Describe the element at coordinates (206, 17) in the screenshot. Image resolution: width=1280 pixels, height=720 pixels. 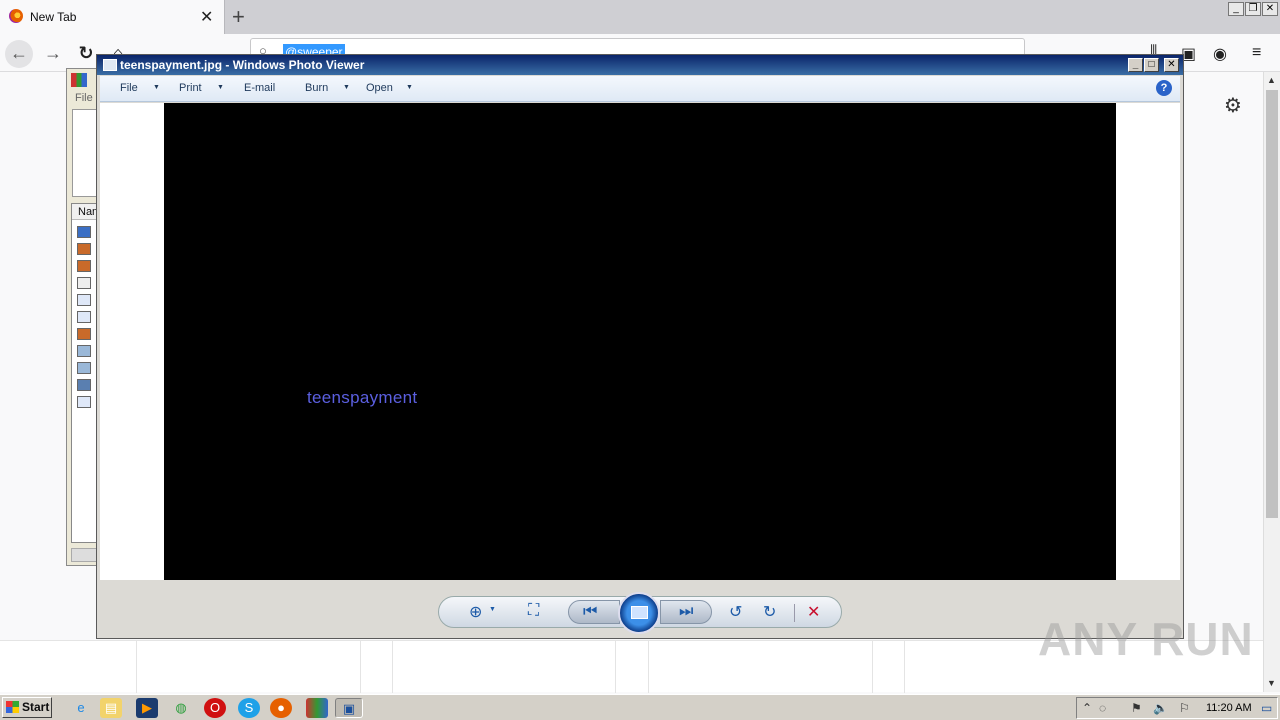
I see `close-tab-icon: ✕` at that location.